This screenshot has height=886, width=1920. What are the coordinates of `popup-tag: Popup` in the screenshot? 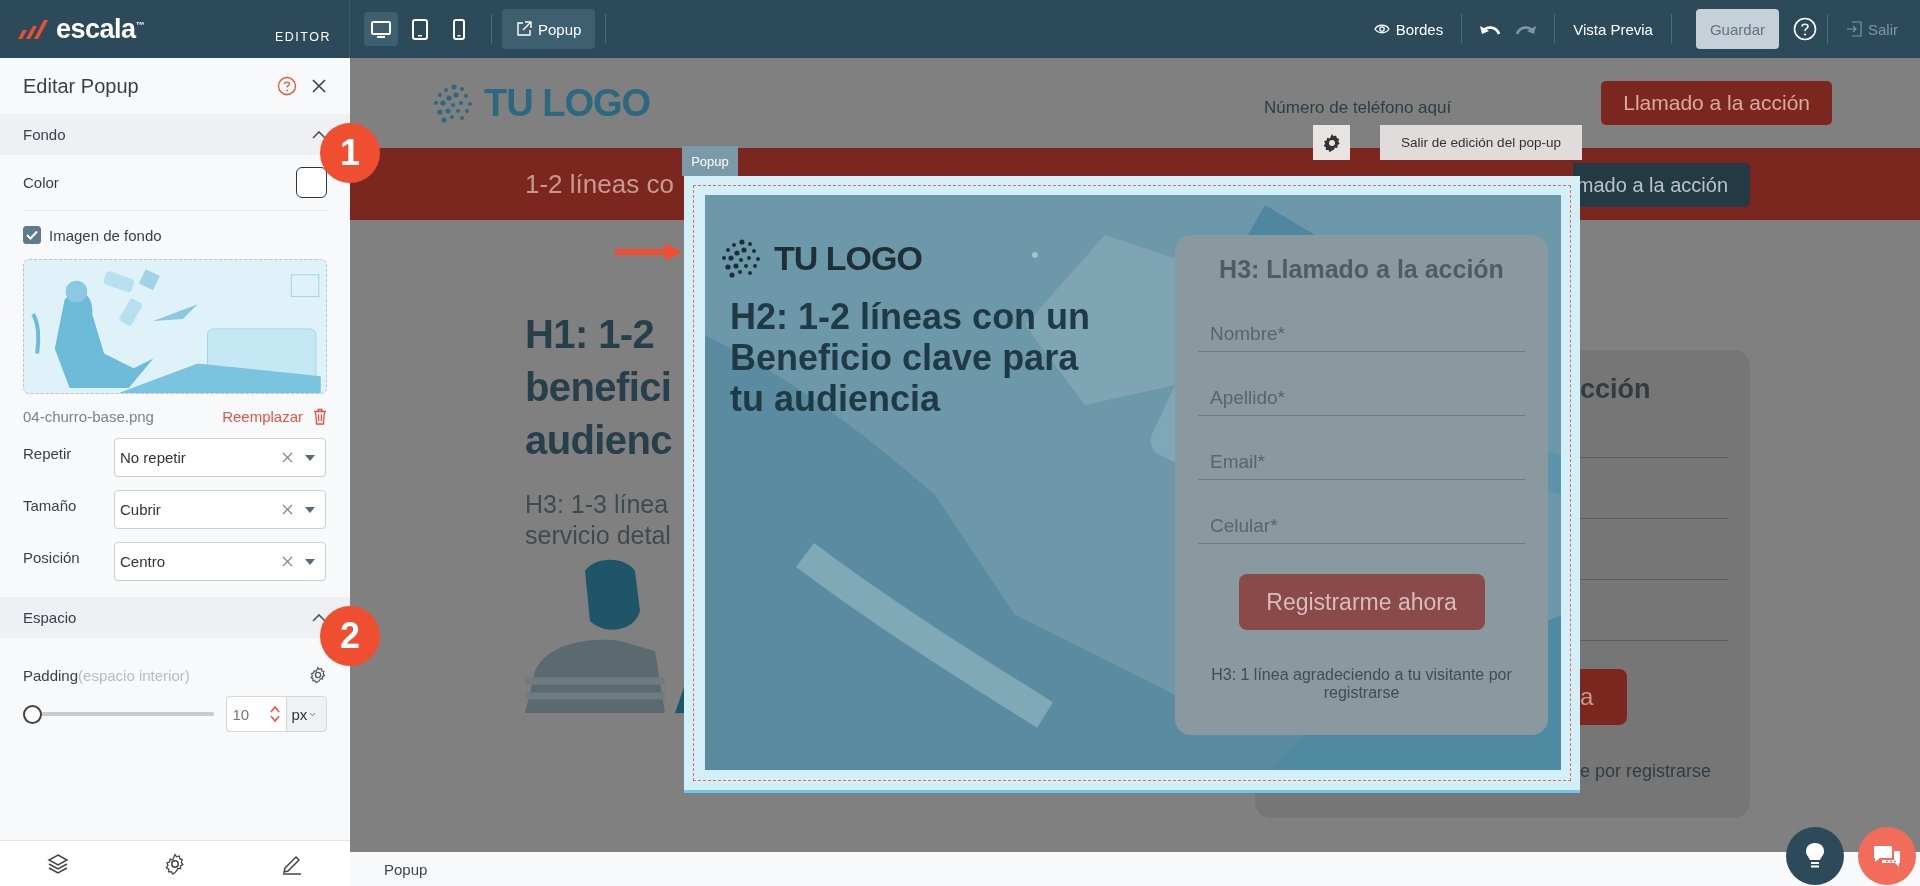 It's located at (710, 161).